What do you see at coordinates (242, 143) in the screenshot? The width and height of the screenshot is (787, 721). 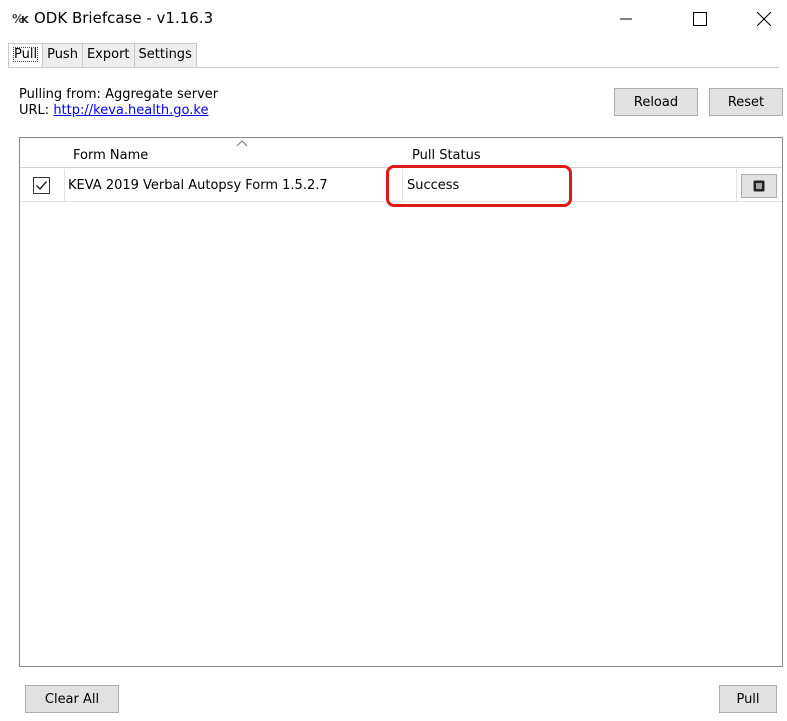 I see `sort-ascending-icon` at bounding box center [242, 143].